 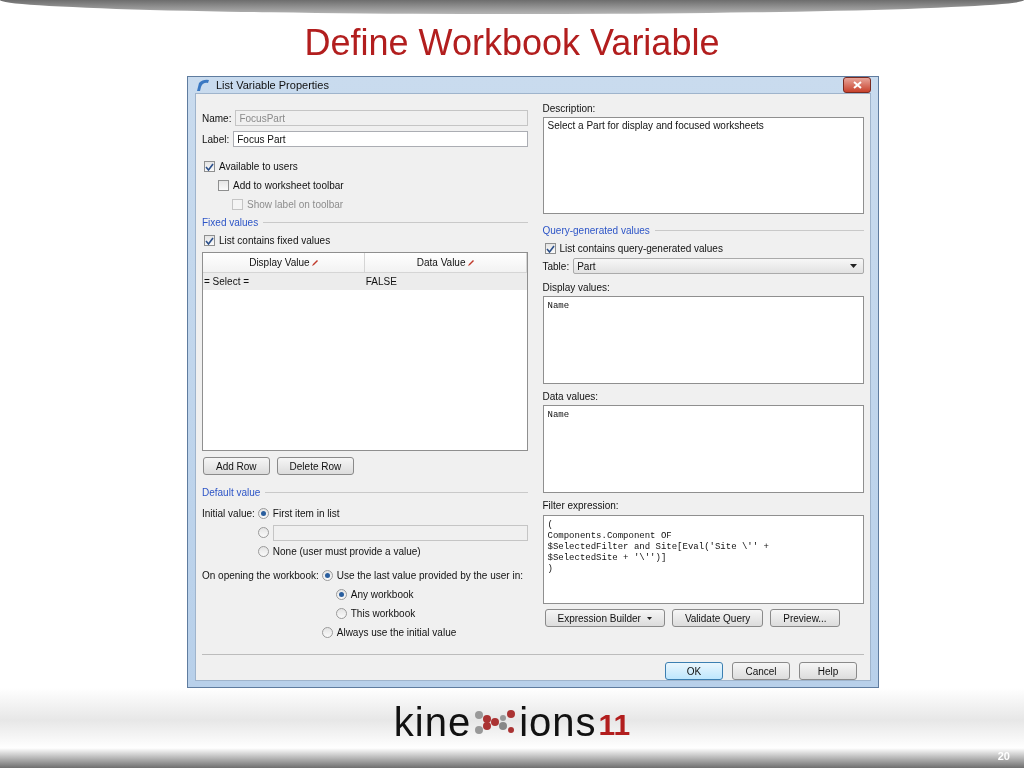 What do you see at coordinates (382, 594) in the screenshot?
I see `radio-label: Any workbook` at bounding box center [382, 594].